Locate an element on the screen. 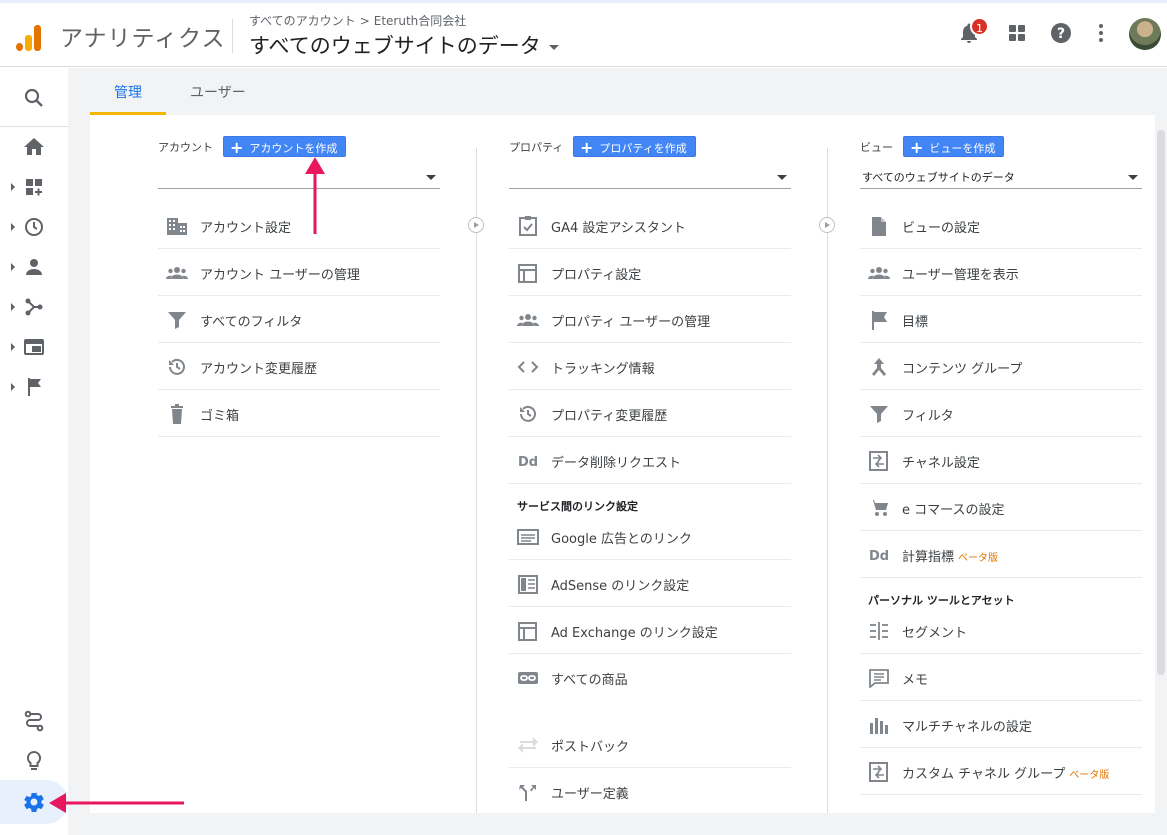 The height and width of the screenshot is (835, 1167). item-label: メモ is located at coordinates (915, 680).